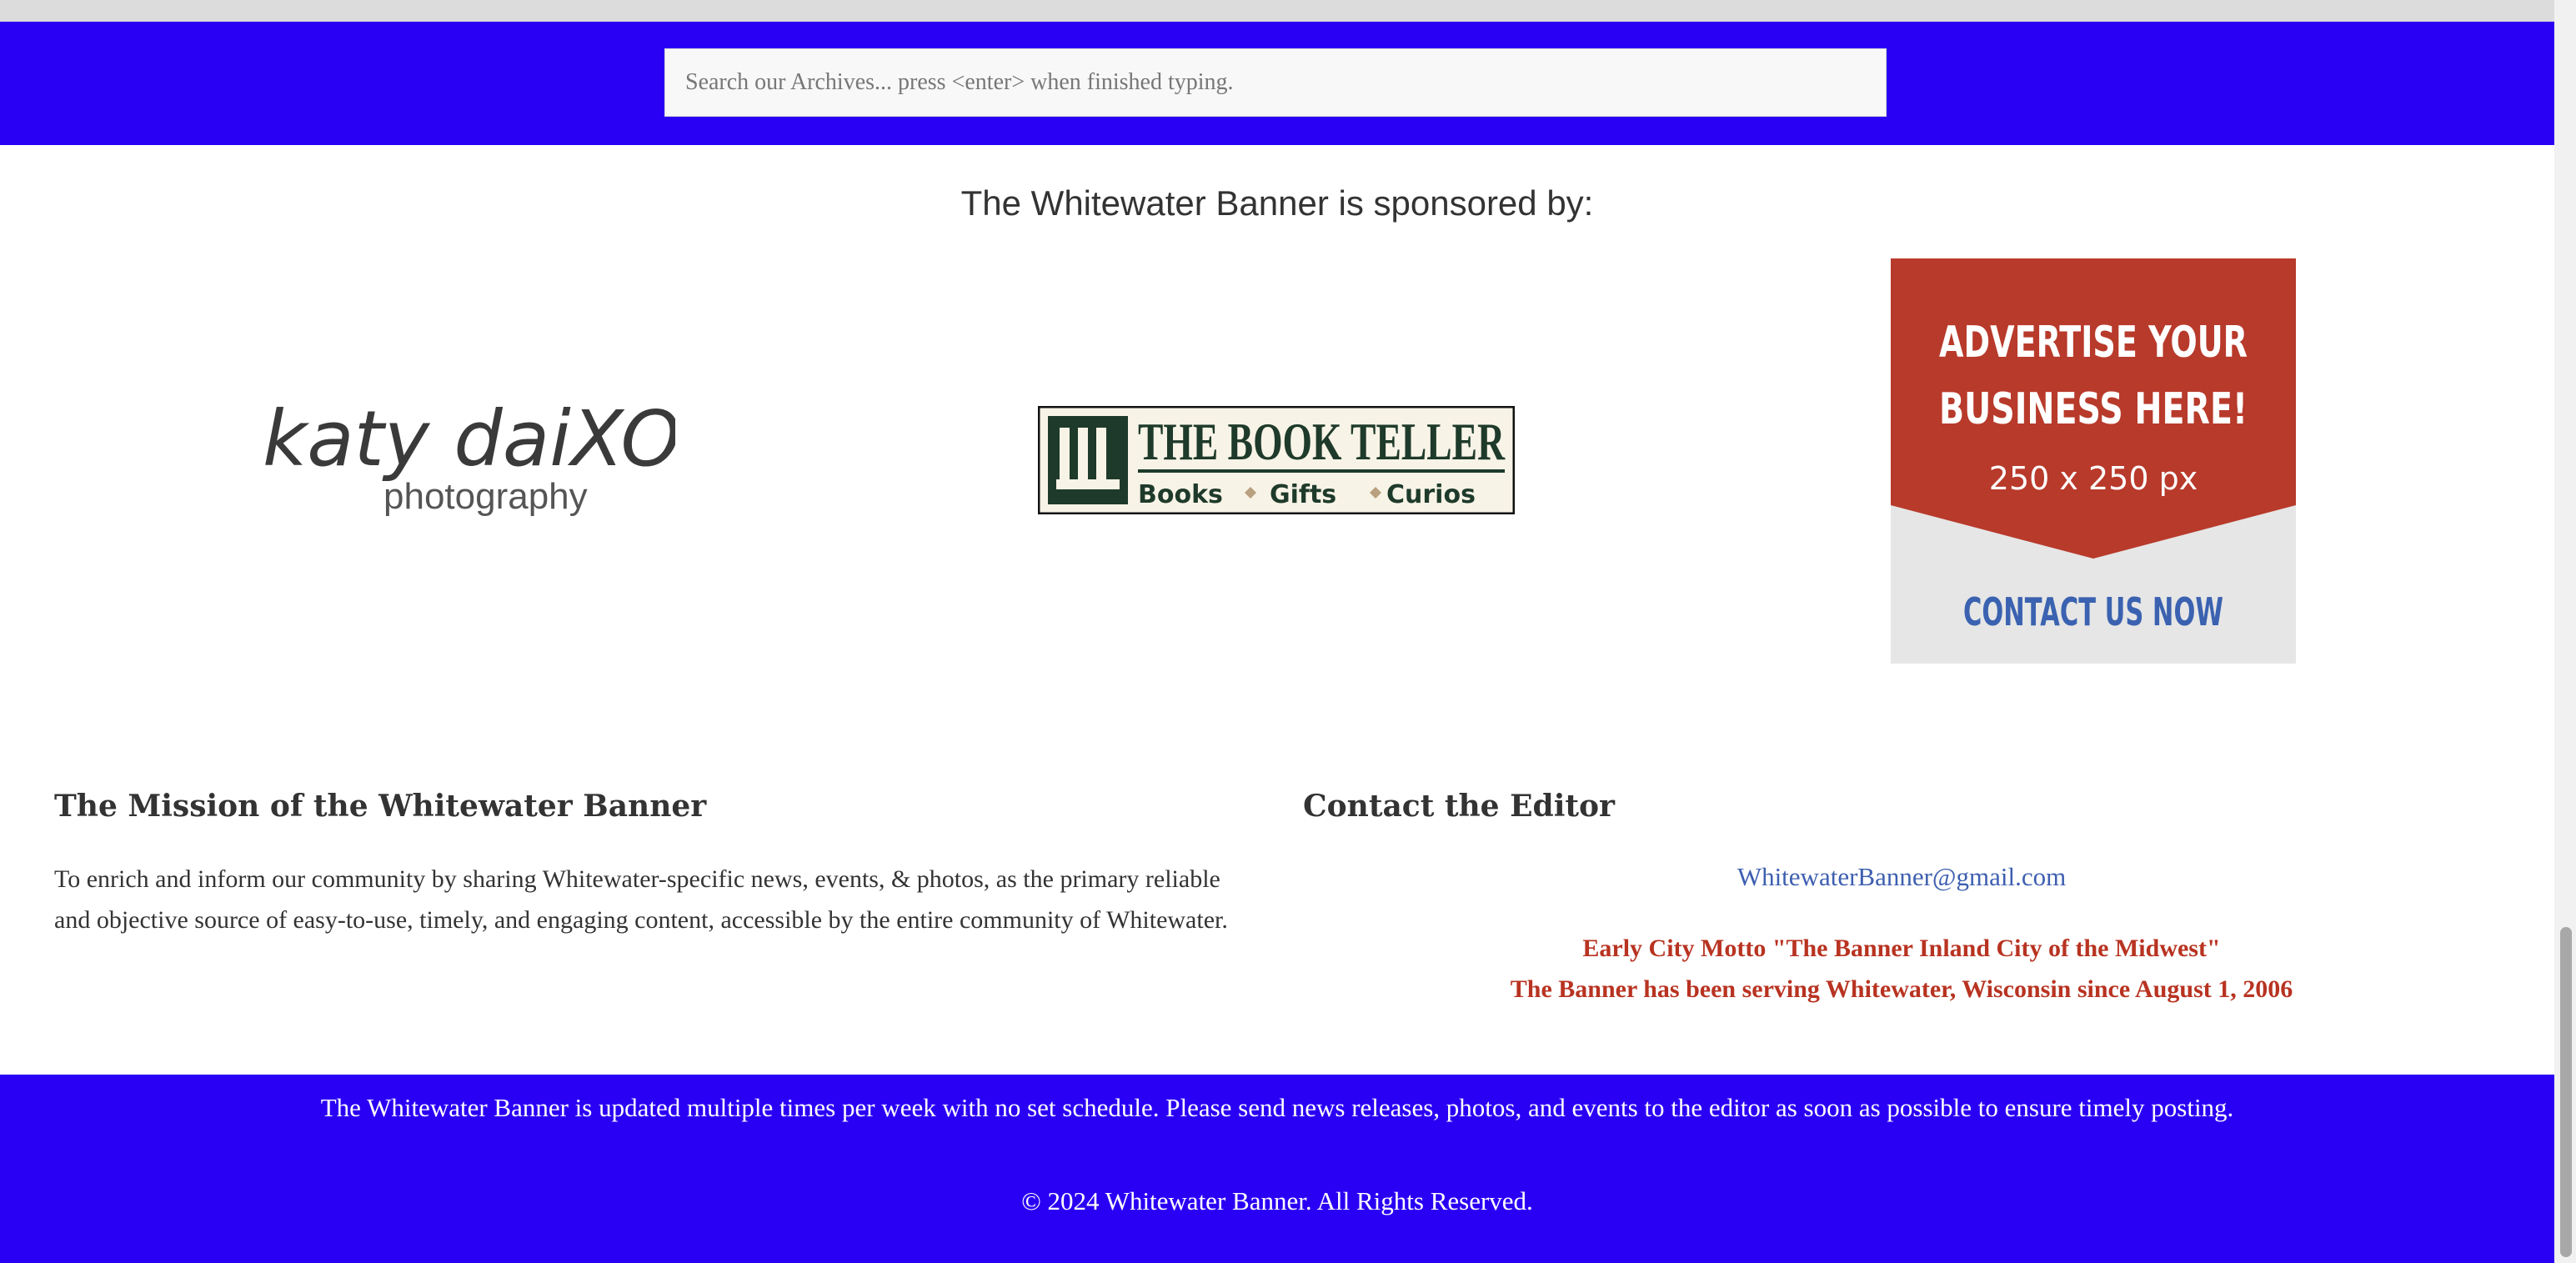  I want to click on search-input, so click(1275, 82).